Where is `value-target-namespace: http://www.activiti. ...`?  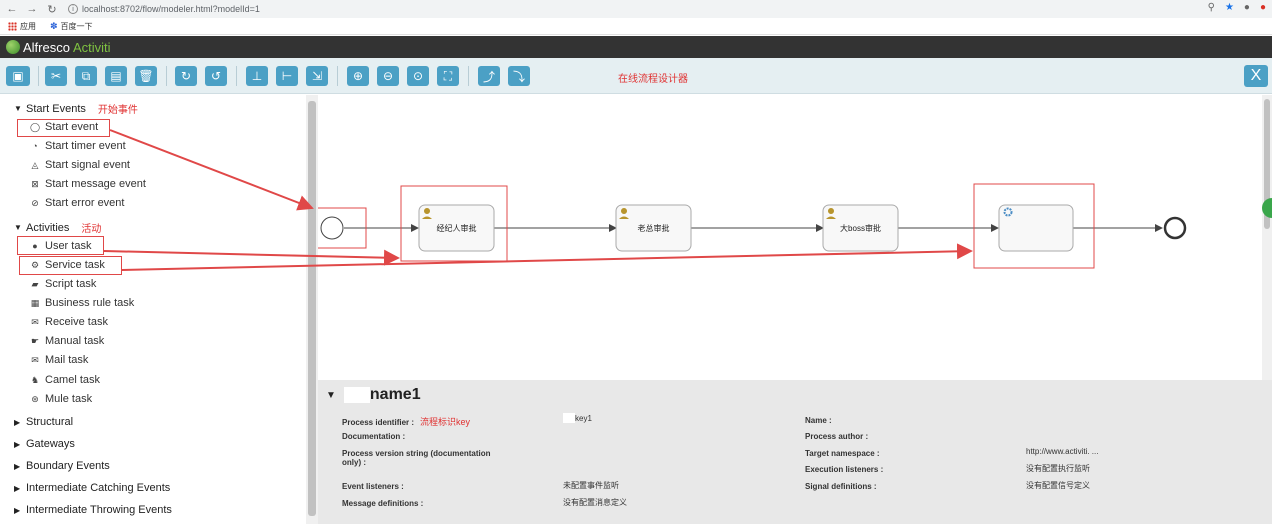
value-target-namespace: http://www.activiti. ... is located at coordinates (1062, 451).